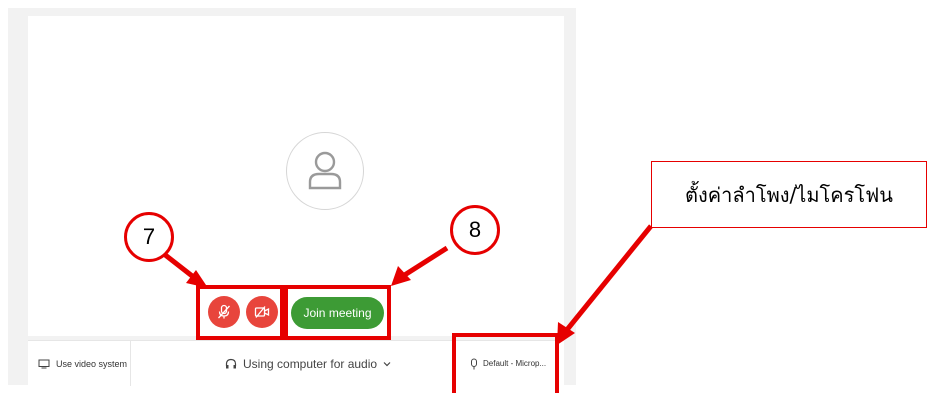  What do you see at coordinates (475, 230) in the screenshot?
I see `step-8-marker: 8` at bounding box center [475, 230].